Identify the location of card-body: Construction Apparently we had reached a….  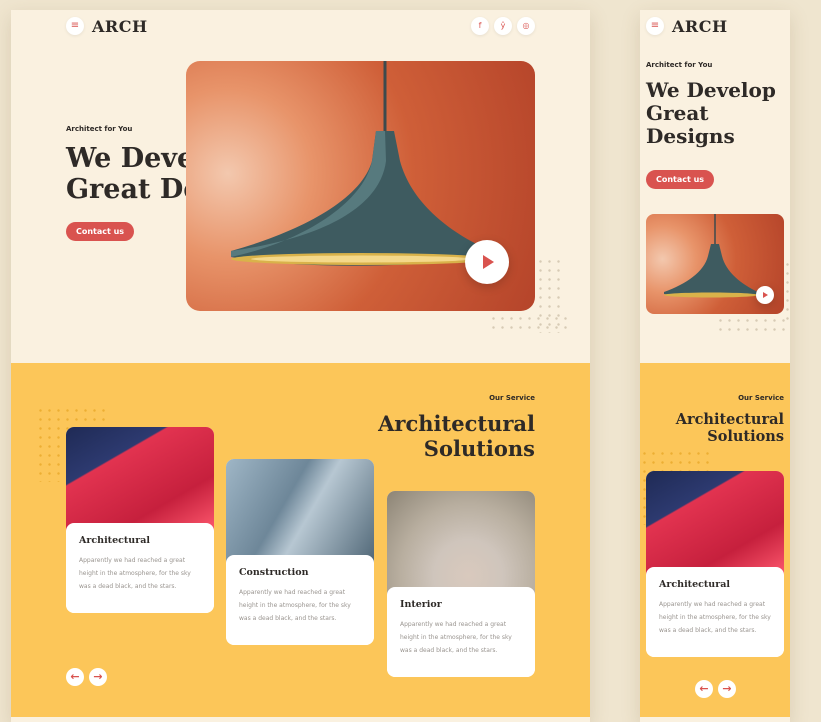
(300, 600).